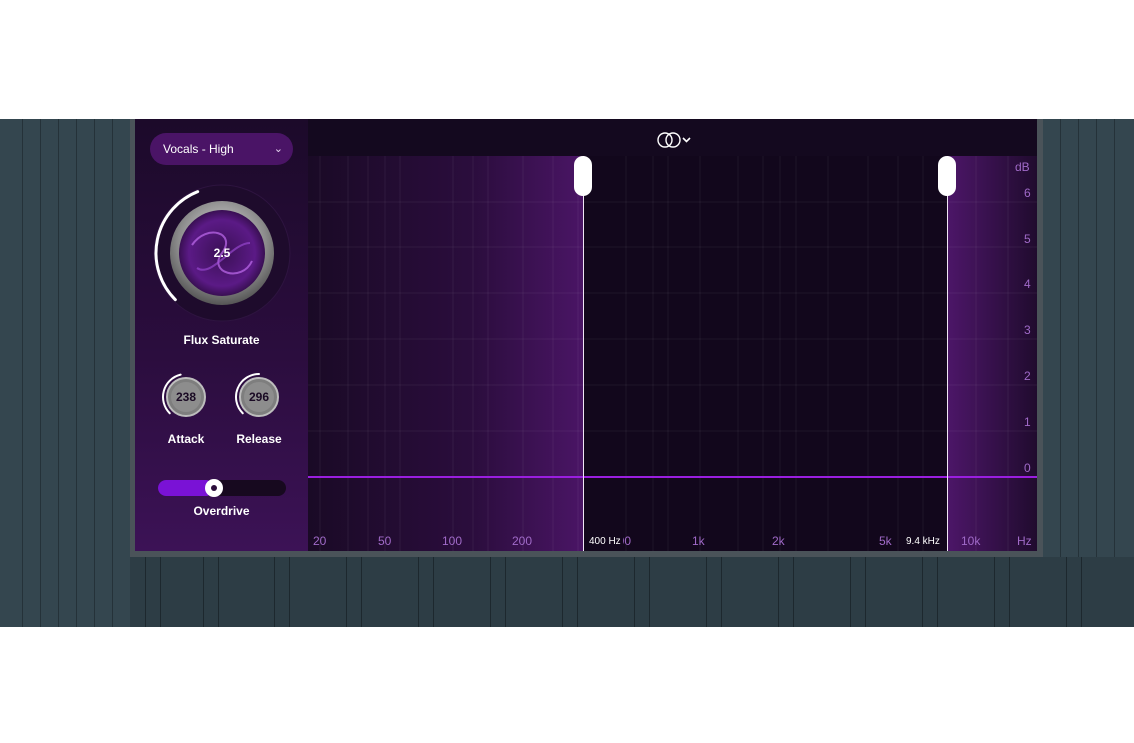  I want to click on attack-label: Attack, so click(186, 439).